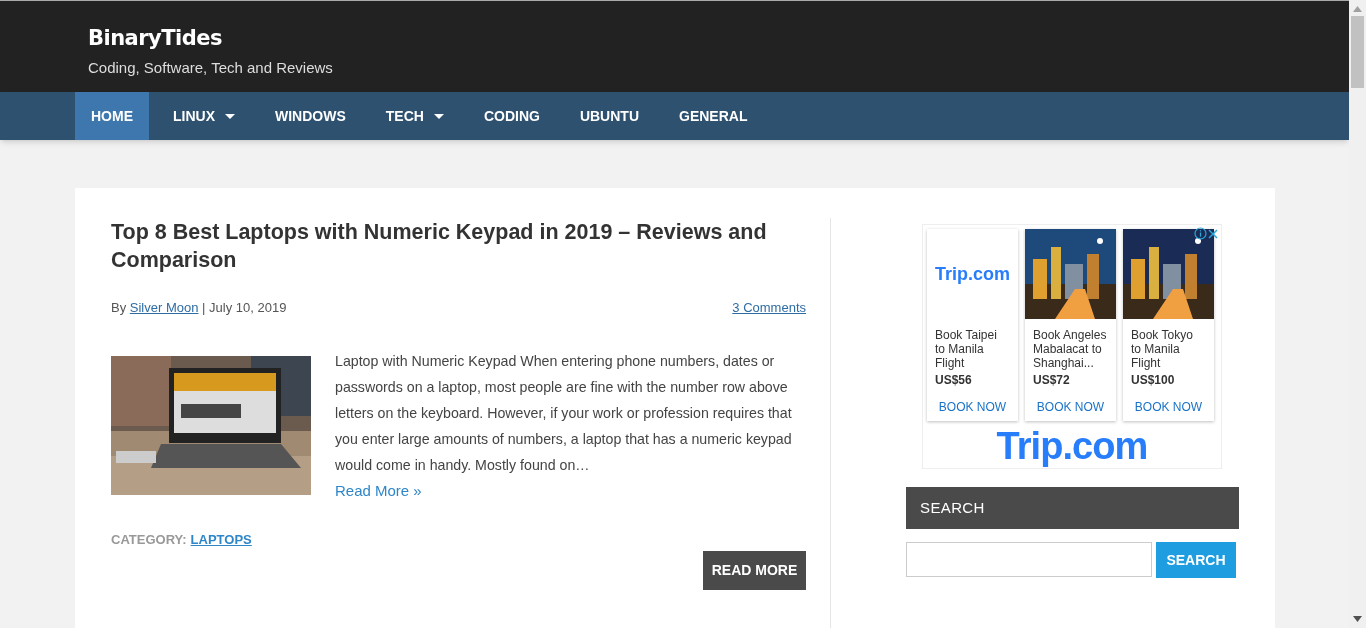  What do you see at coordinates (1070, 325) in the screenshot?
I see `ad-card: Book Angeles Mabalacat to Shanghai... US$72 BOOK NOW` at bounding box center [1070, 325].